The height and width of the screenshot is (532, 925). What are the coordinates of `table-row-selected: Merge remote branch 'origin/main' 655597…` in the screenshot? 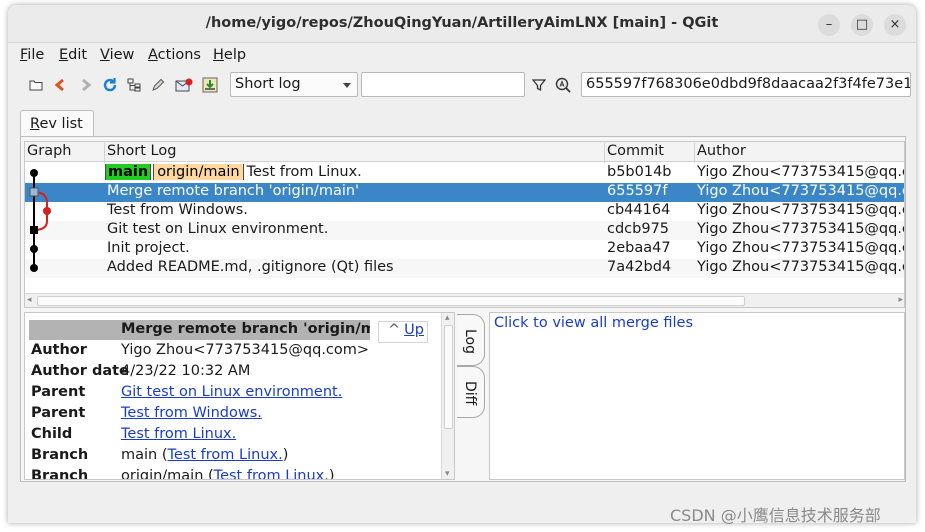 It's located at (465, 192).